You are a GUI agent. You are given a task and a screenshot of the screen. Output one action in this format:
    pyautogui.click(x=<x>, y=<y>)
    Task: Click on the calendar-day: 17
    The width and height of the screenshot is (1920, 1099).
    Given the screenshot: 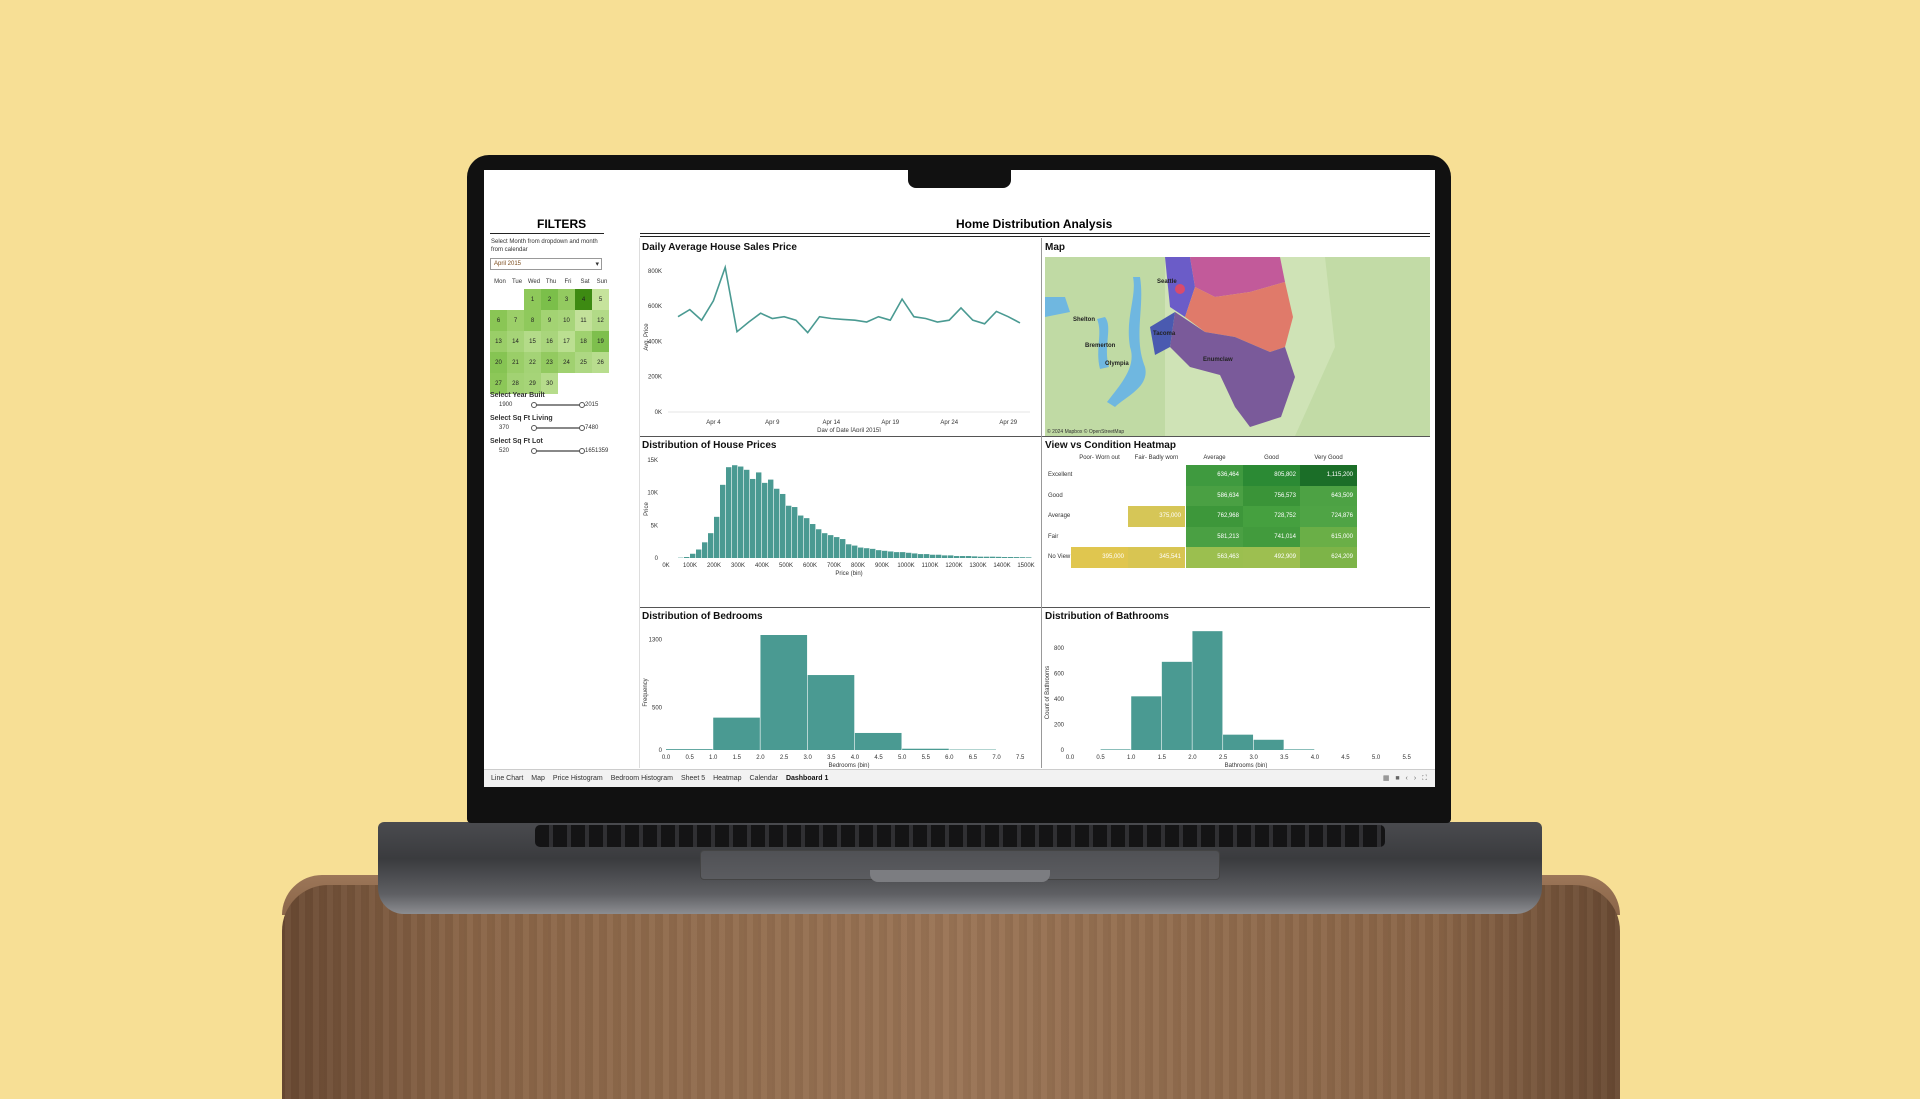 What is the action you would take?
    pyautogui.click(x=566, y=341)
    